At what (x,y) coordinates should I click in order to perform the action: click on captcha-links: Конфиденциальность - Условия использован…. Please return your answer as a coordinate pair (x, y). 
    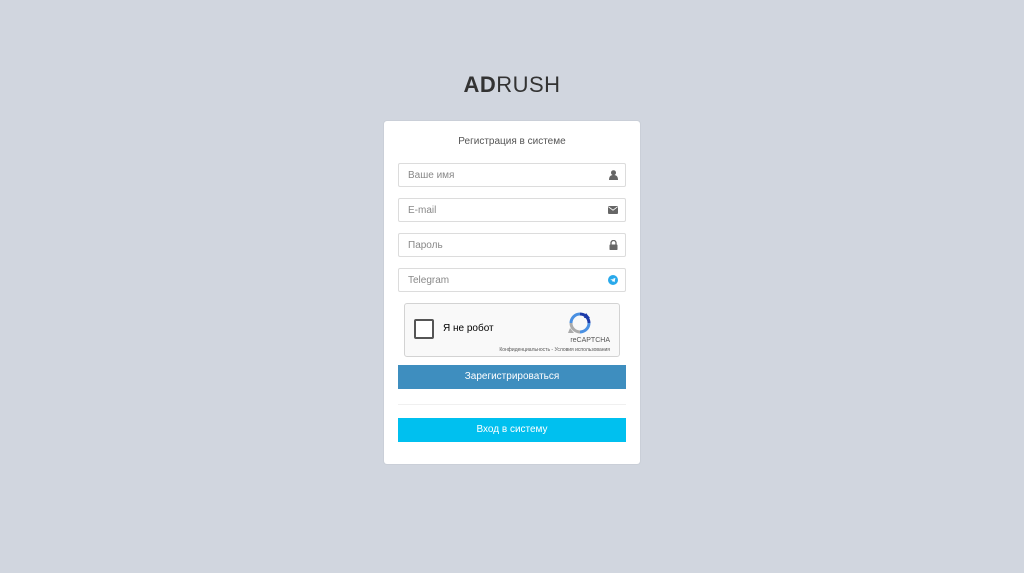
    Looking at the image, I should click on (554, 350).